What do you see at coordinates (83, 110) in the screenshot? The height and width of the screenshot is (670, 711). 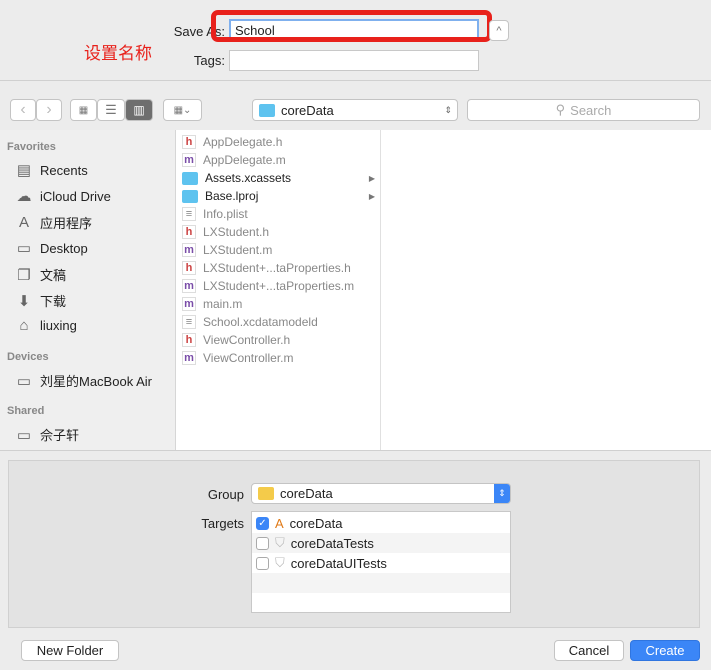 I see `icon-view-button: ▦` at bounding box center [83, 110].